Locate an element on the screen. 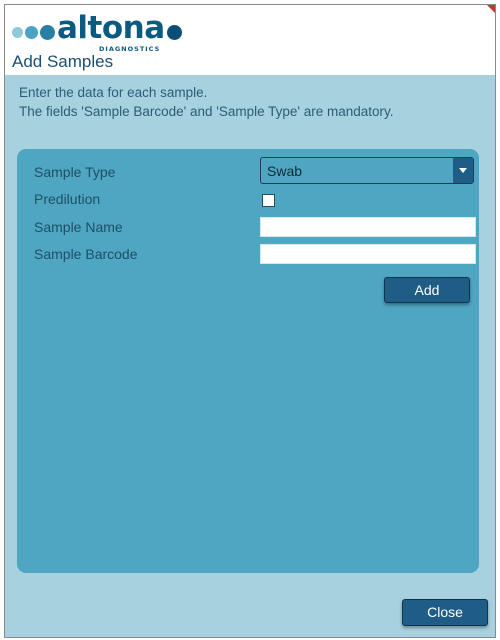 The width and height of the screenshot is (500, 640). sample-type-value: Swab is located at coordinates (285, 171).